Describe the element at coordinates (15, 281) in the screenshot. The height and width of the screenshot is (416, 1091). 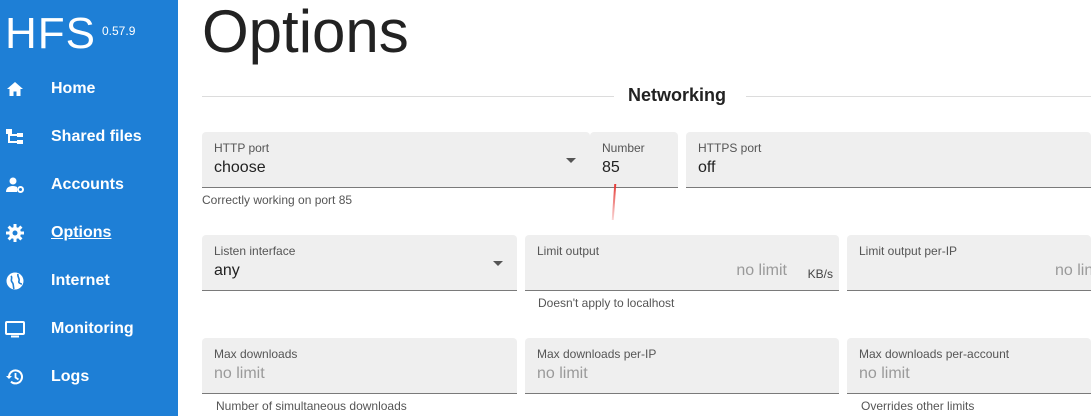
I see `globe-icon` at that location.